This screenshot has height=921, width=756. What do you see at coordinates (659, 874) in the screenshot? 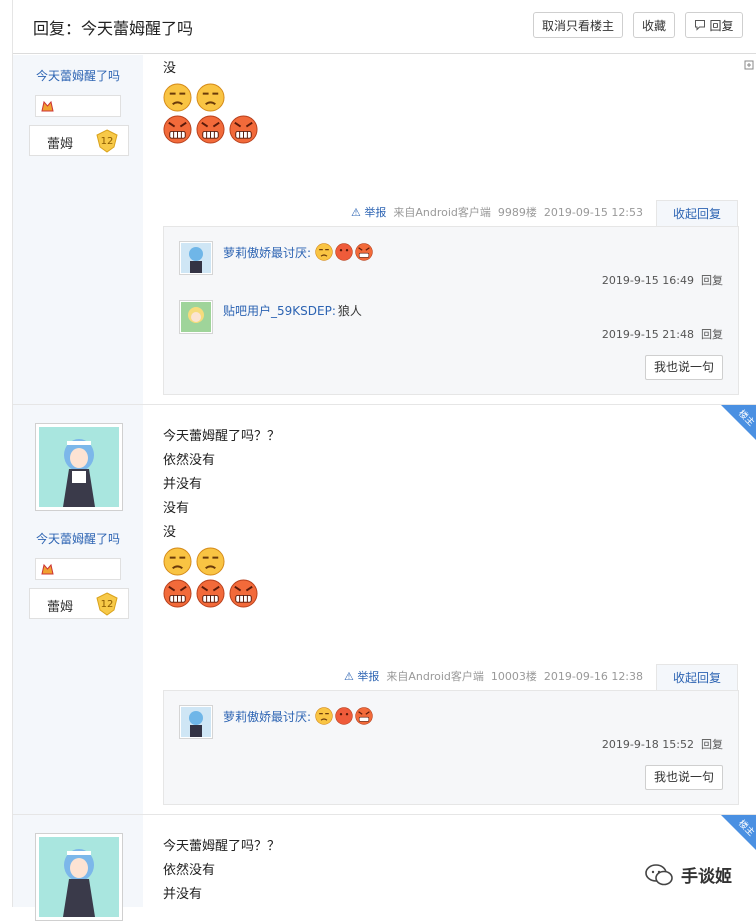
I see `wechat-icon` at bounding box center [659, 874].